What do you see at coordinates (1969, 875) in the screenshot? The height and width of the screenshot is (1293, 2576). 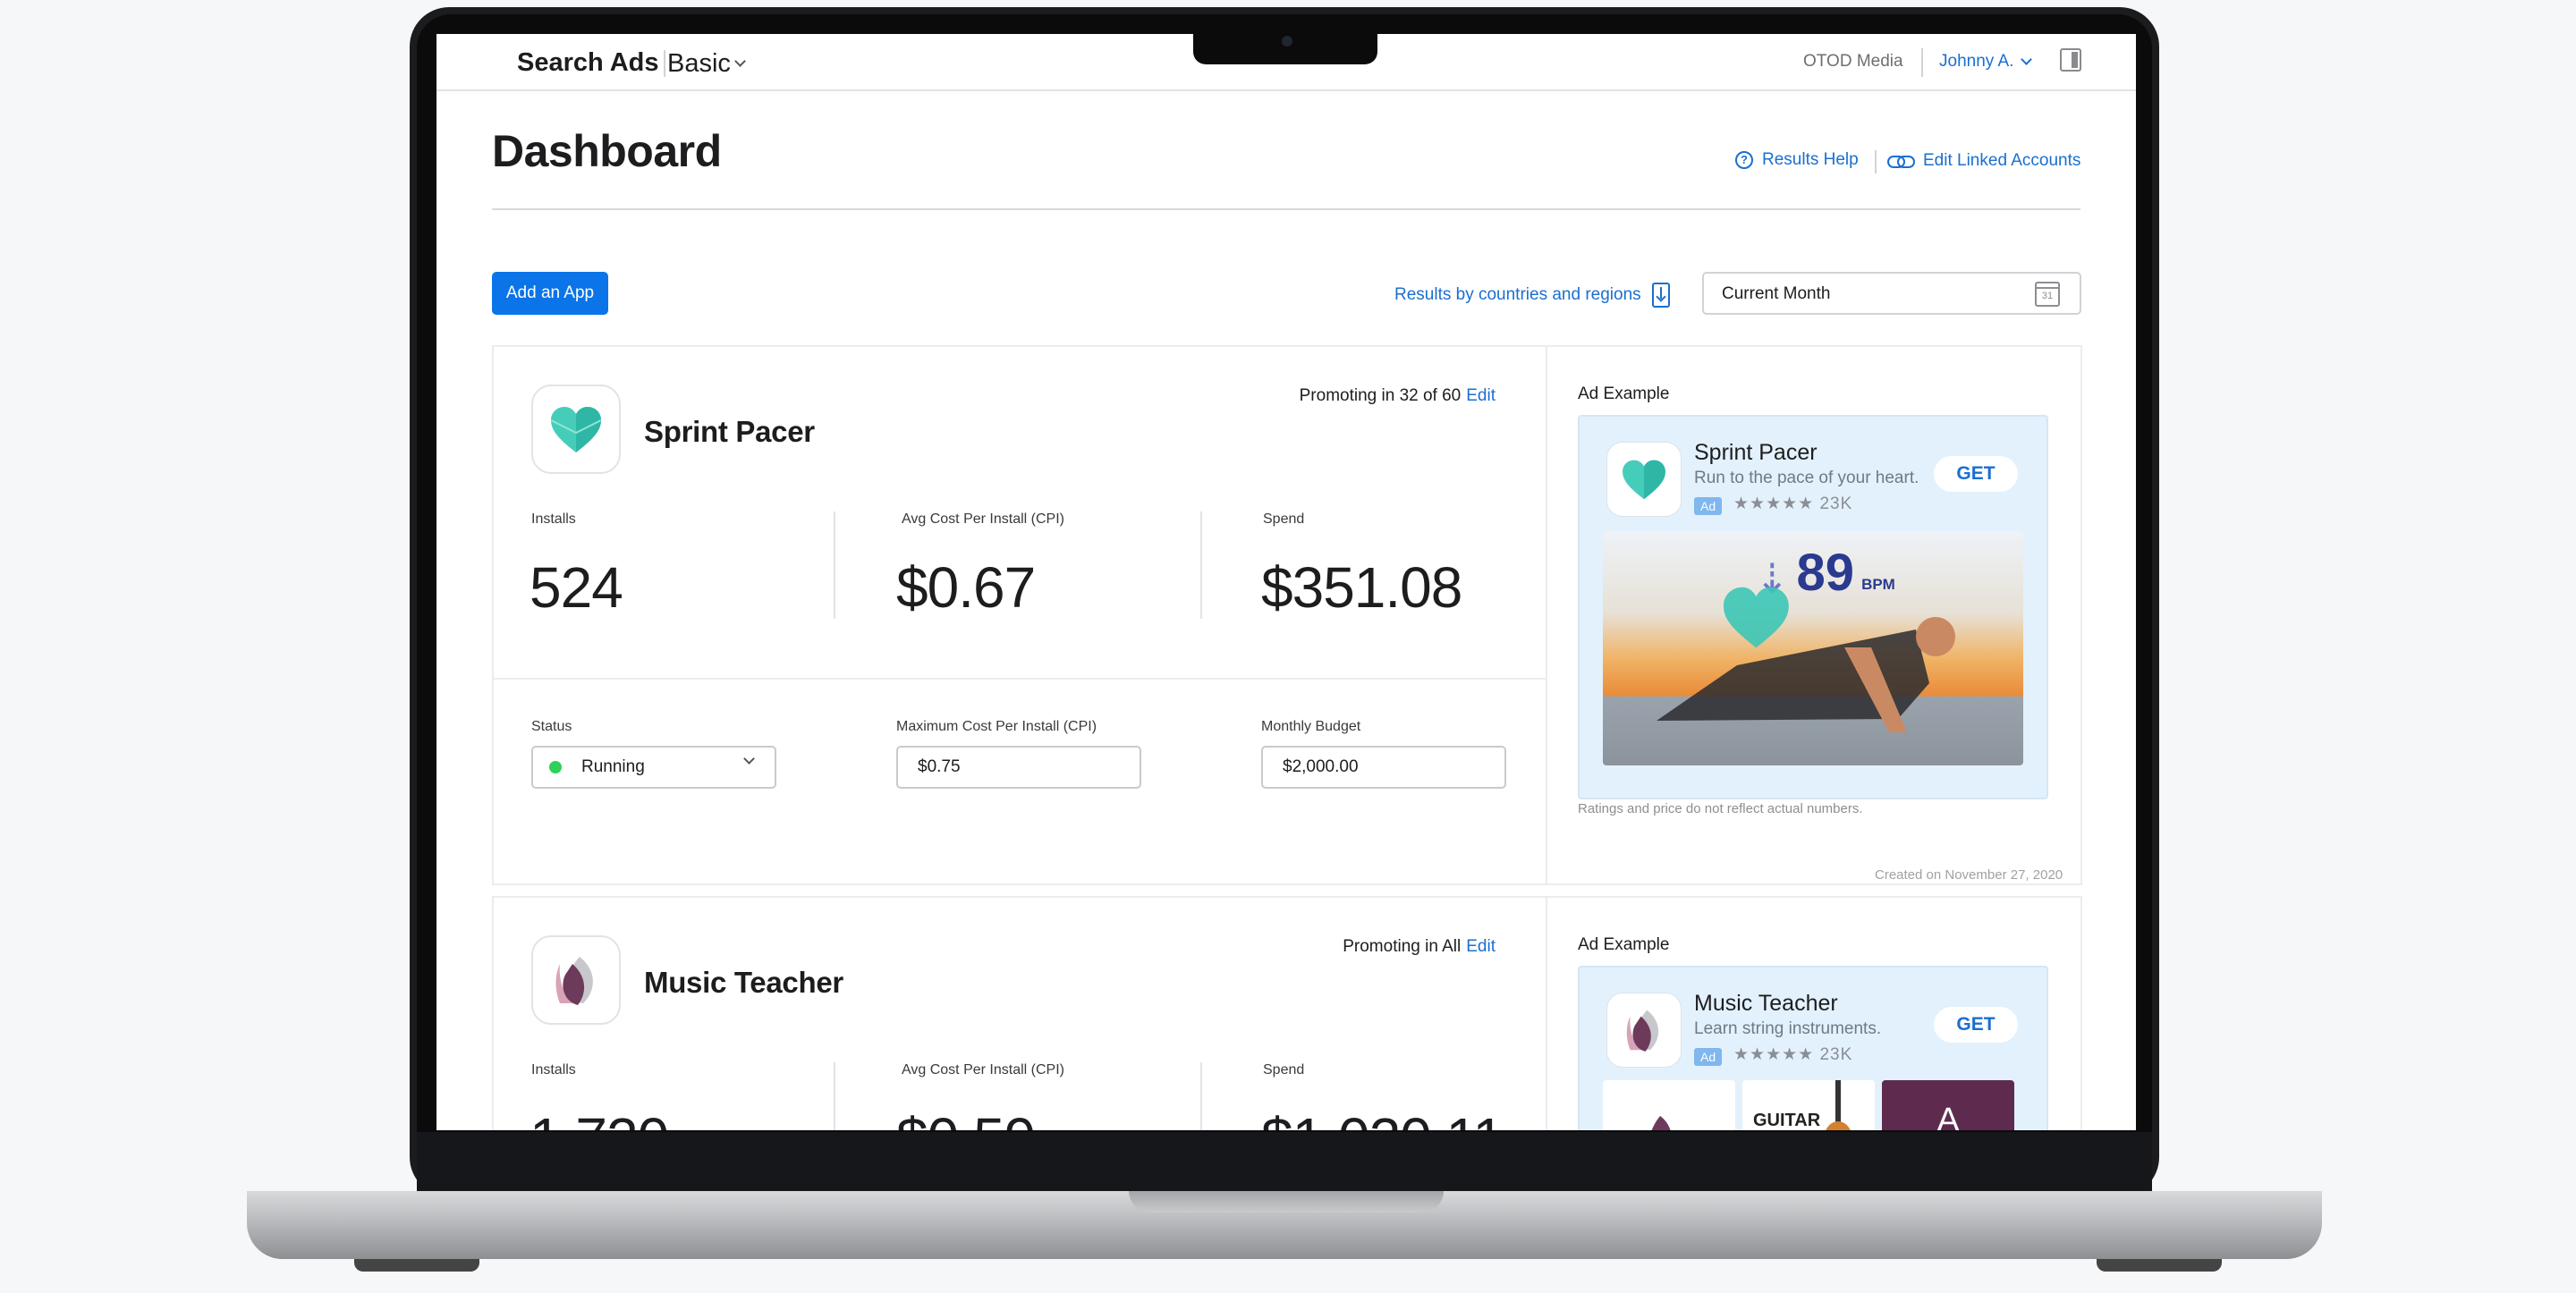 I see `created-date: Created on November 27, 2020` at bounding box center [1969, 875].